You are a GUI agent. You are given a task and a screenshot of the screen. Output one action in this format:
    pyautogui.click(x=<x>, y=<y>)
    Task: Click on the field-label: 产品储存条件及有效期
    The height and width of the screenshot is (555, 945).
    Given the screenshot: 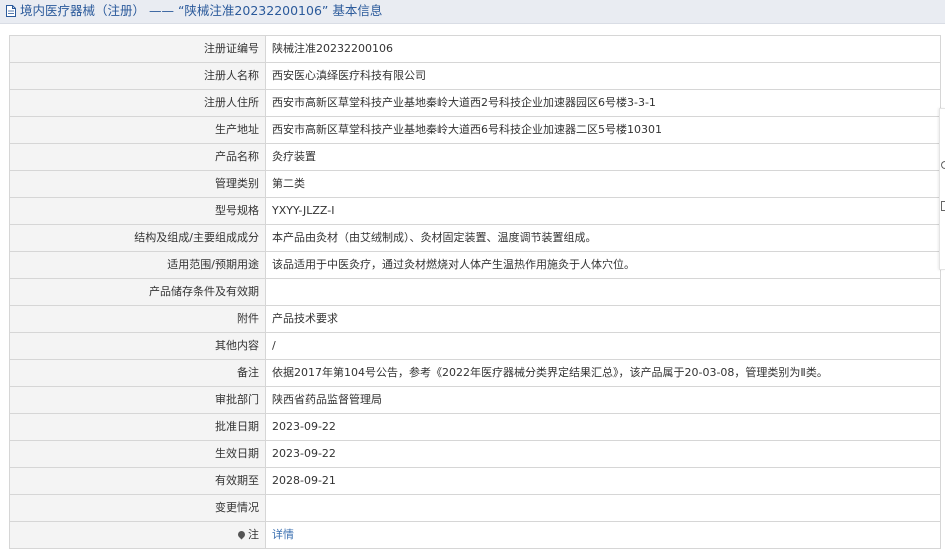 What is the action you would take?
    pyautogui.click(x=137, y=292)
    